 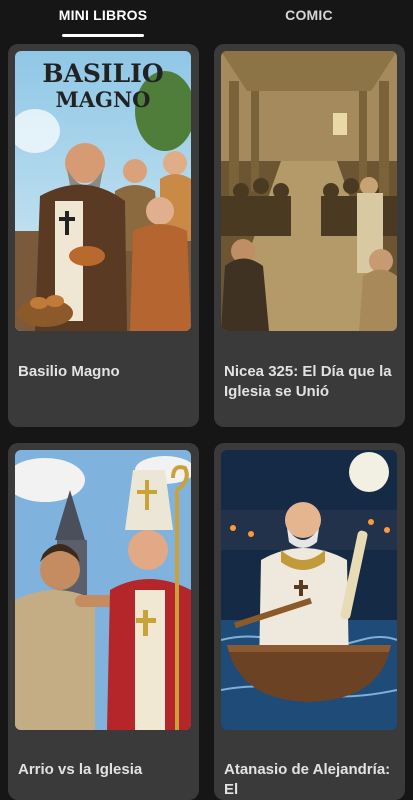 I want to click on tab-bar: MINI LIBROS COMIC, so click(x=206, y=19).